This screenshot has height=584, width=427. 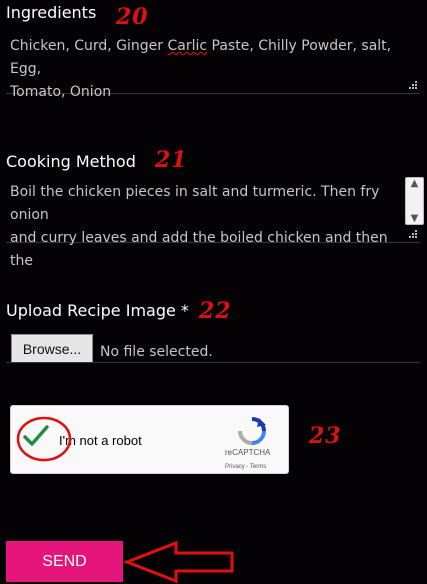 What do you see at coordinates (71, 161) in the screenshot?
I see `cooking-method-label: Cooking Method` at bounding box center [71, 161].